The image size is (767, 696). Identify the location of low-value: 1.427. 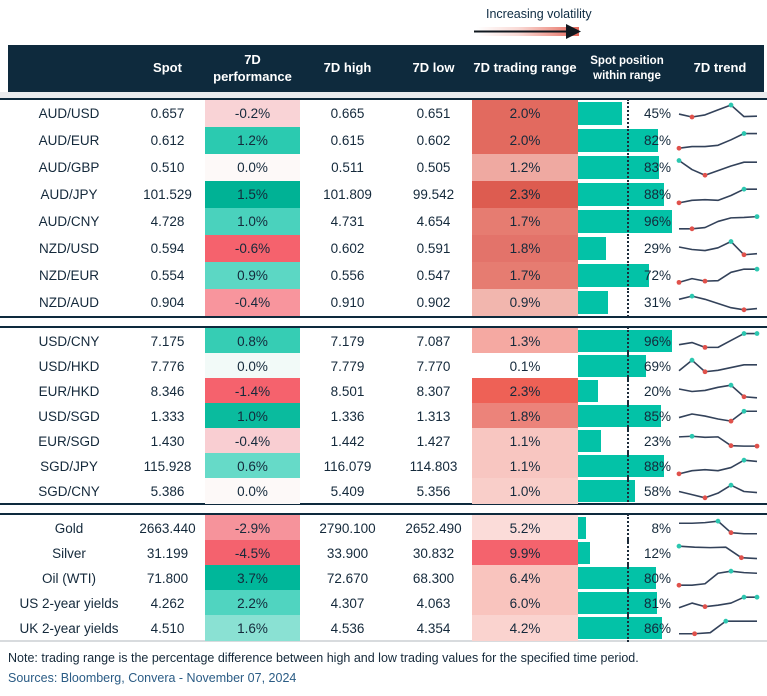
(433, 441).